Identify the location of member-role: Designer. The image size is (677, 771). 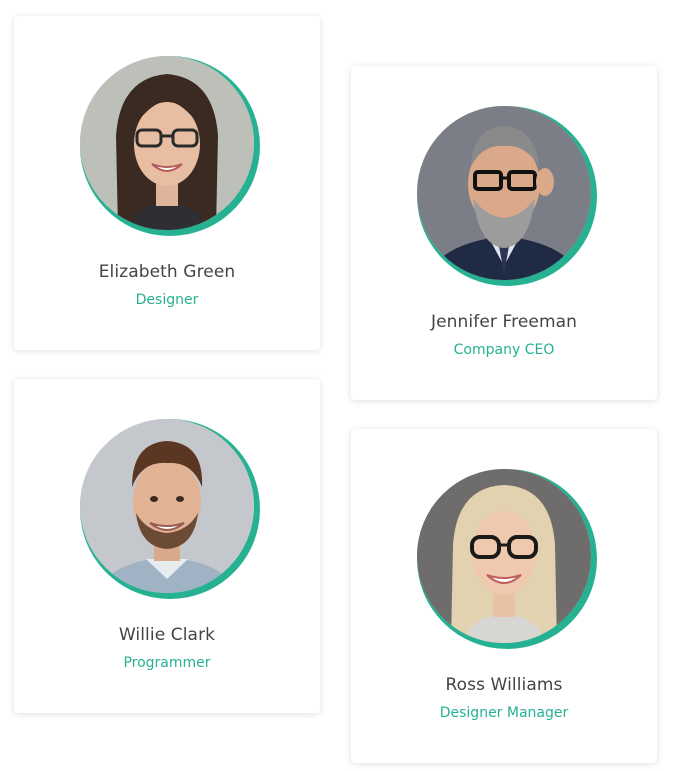
(167, 300).